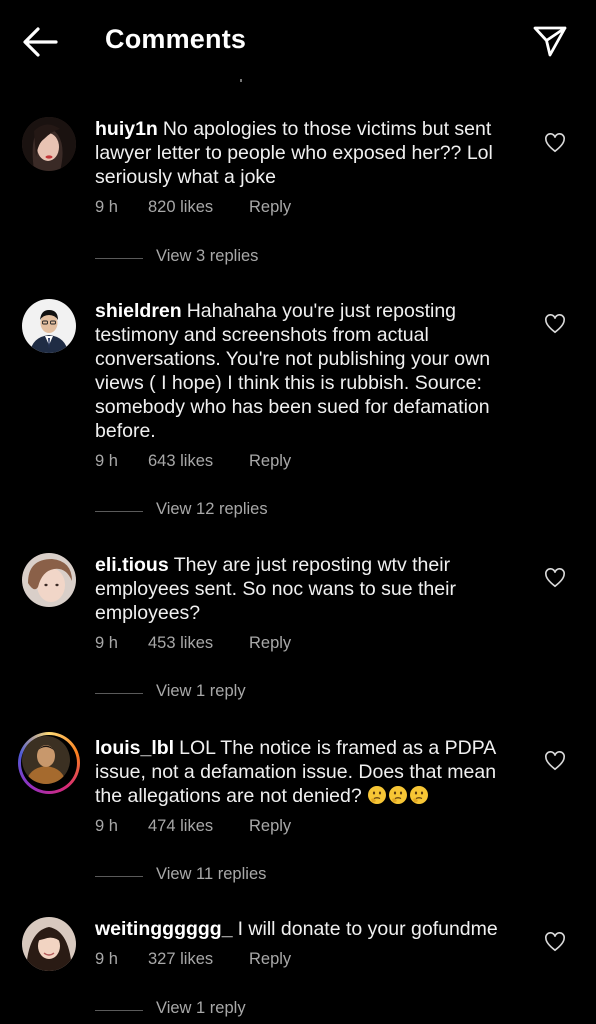 Image resolution: width=596 pixels, height=1024 pixels. Describe the element at coordinates (138, 311) in the screenshot. I see `comment-username: shieldren` at that location.